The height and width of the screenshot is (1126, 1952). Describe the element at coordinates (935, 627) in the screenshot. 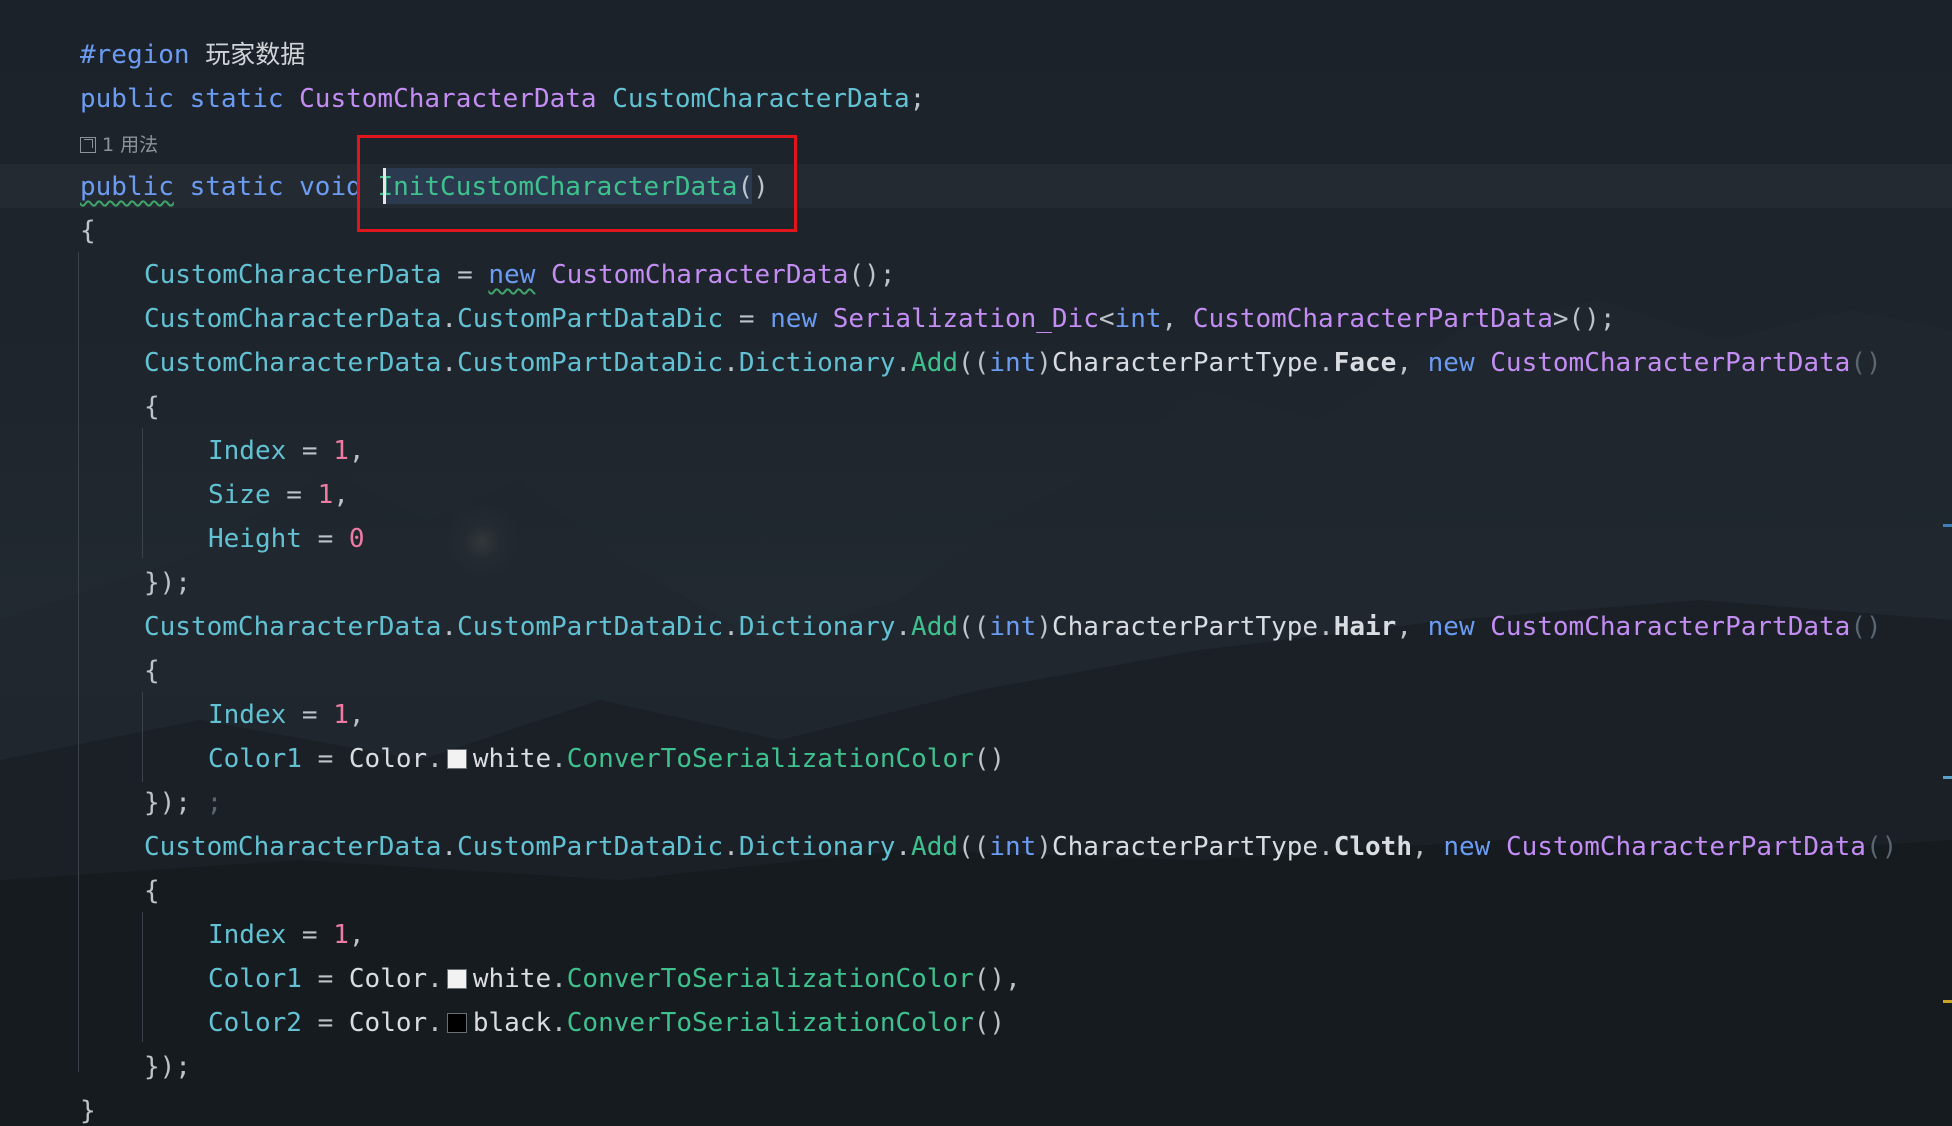

I see `method-name: Add` at that location.